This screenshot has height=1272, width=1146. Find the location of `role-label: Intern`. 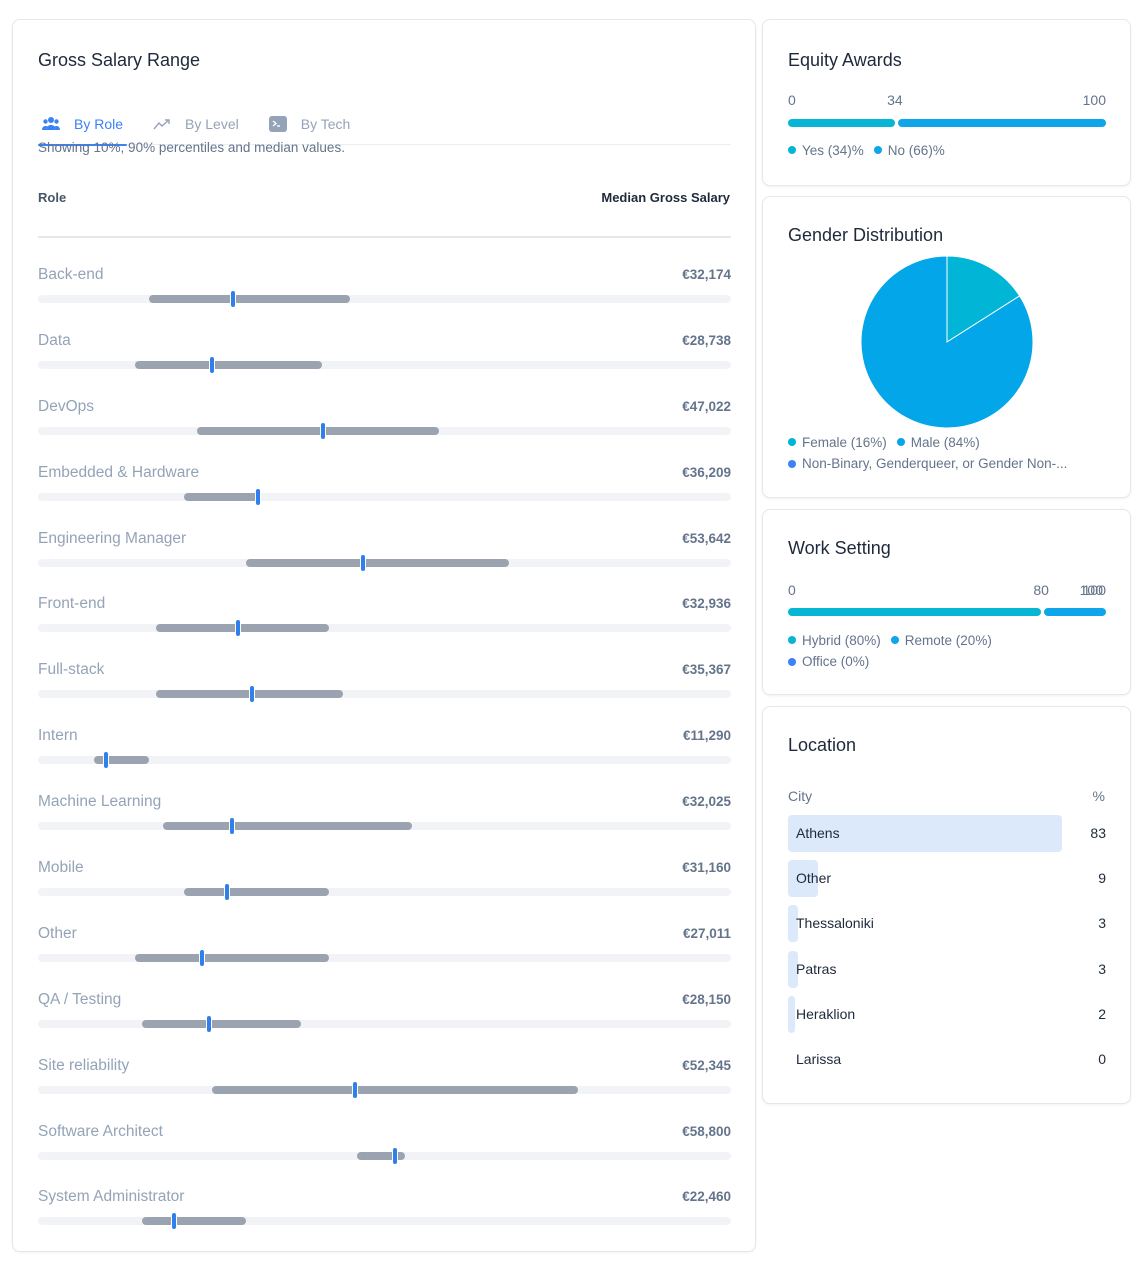

role-label: Intern is located at coordinates (58, 736).